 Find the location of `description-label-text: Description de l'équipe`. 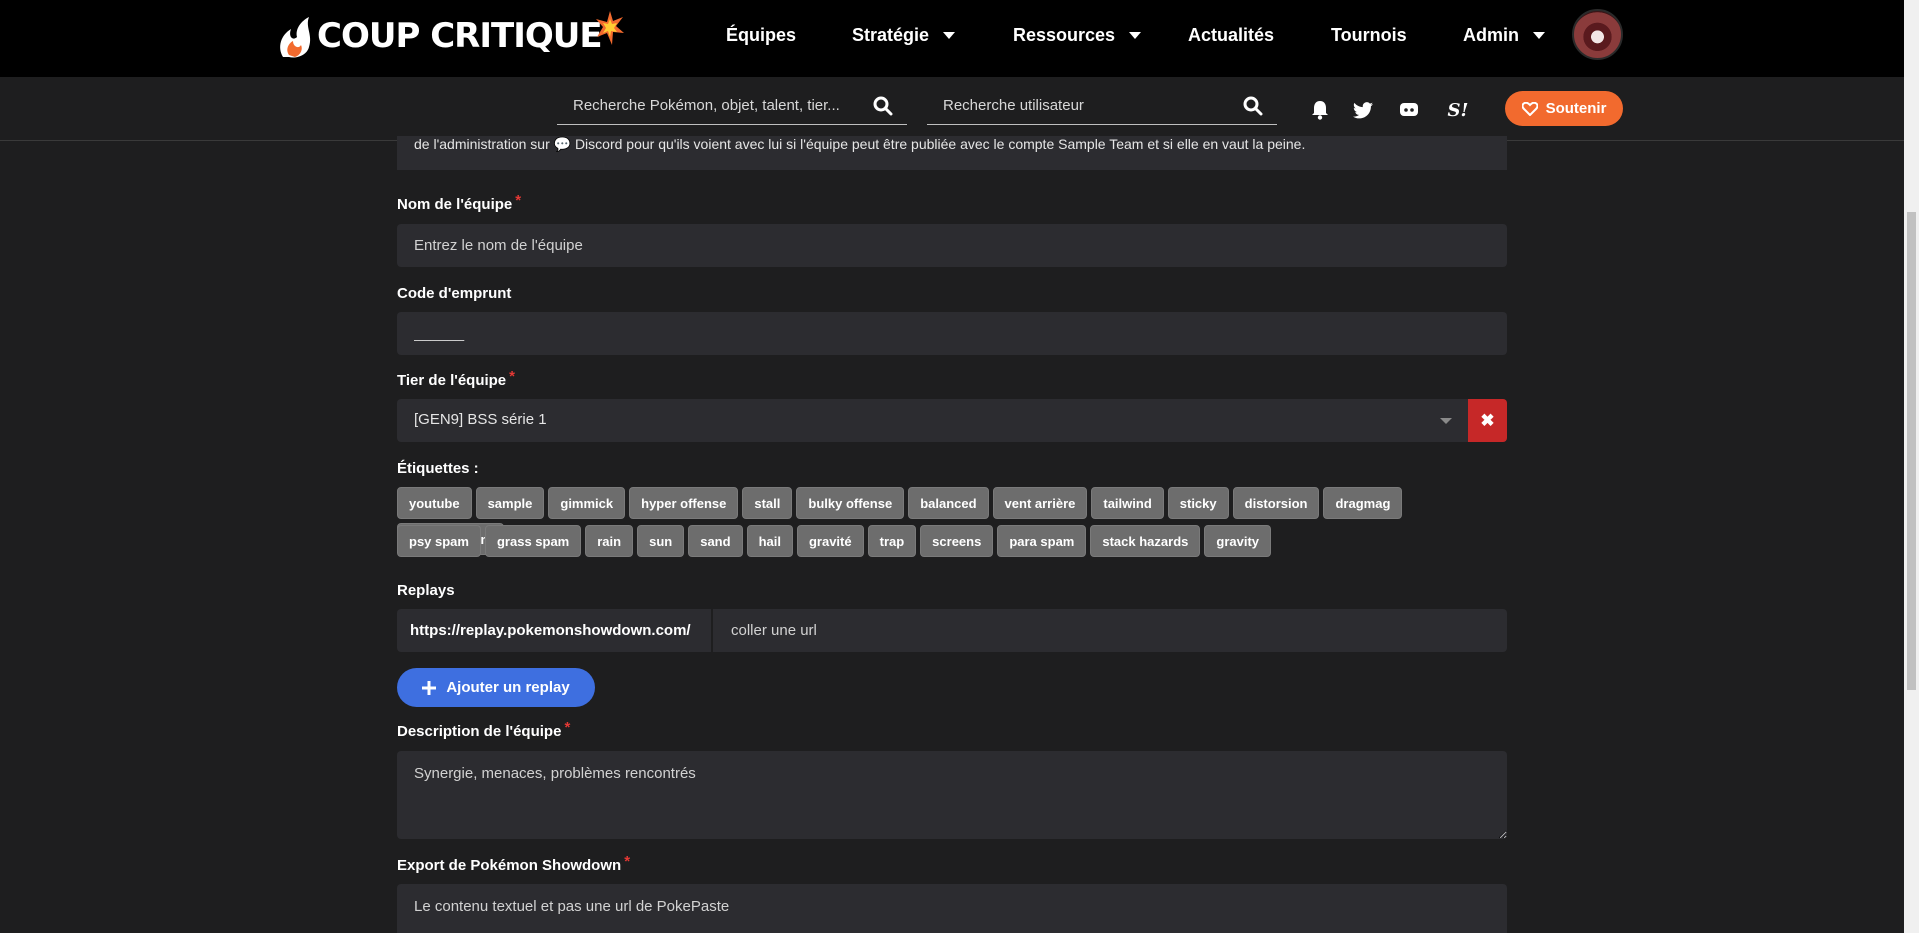

description-label-text: Description de l'équipe is located at coordinates (479, 731).